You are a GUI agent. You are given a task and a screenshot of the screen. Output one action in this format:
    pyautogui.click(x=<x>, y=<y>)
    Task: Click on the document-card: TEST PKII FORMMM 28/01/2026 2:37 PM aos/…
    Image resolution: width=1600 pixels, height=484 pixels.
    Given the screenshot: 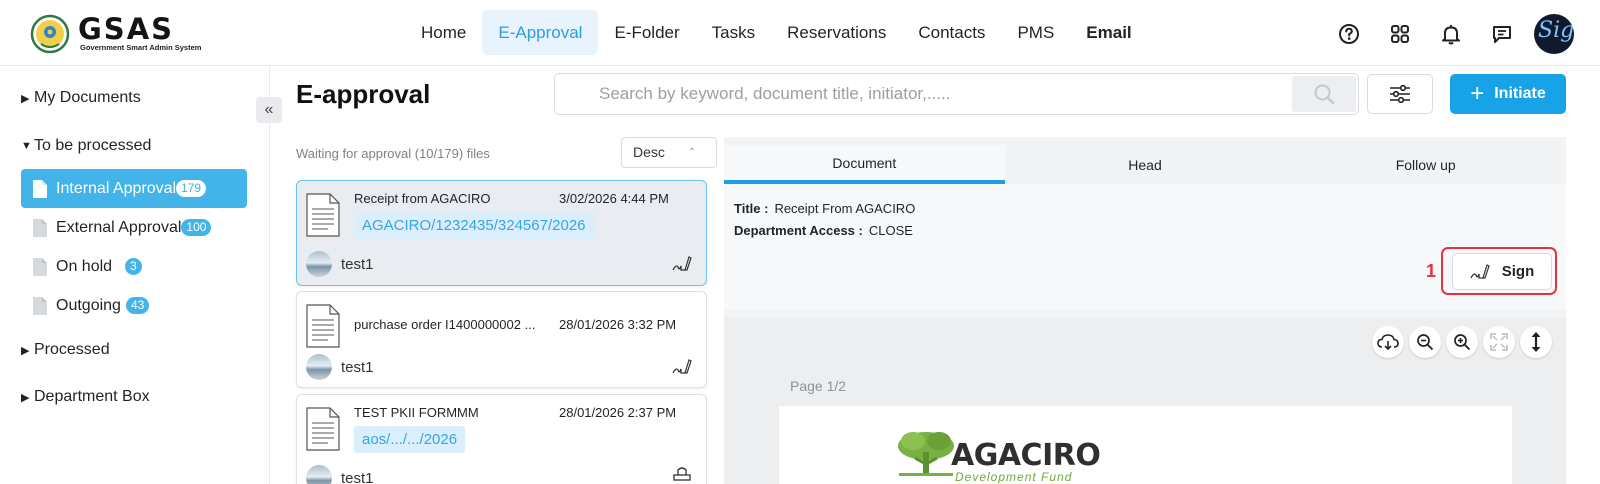 What is the action you would take?
    pyautogui.click(x=501, y=439)
    